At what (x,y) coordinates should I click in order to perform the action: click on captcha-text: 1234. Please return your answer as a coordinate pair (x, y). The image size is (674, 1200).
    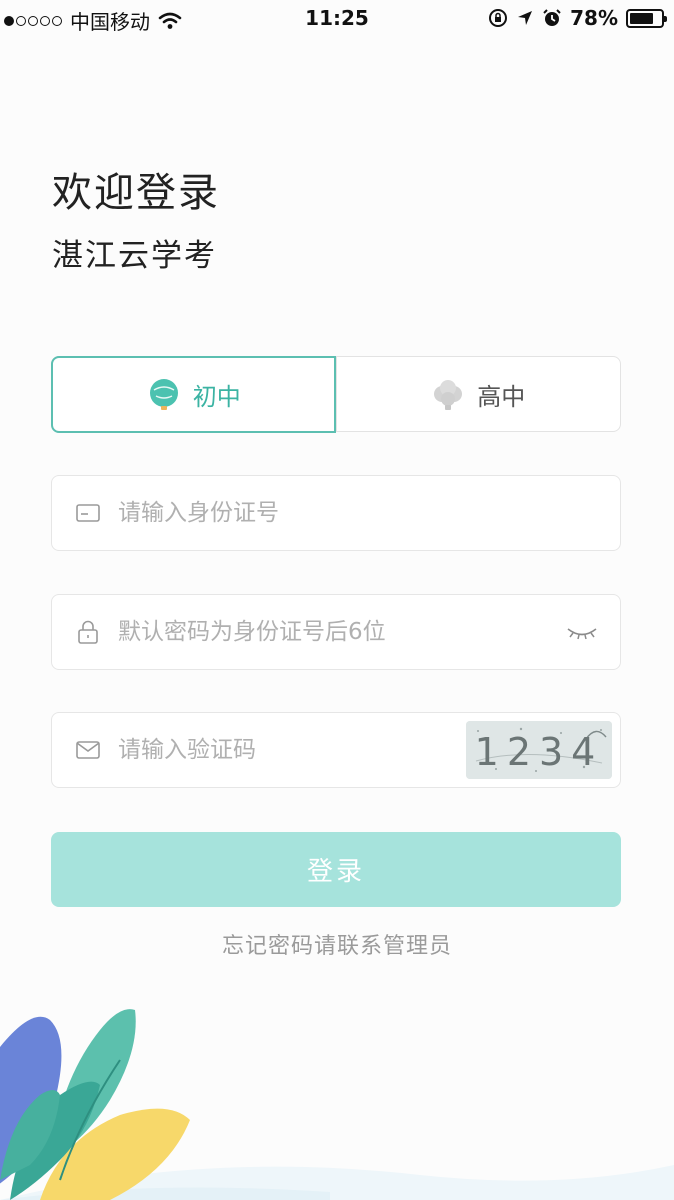
    Looking at the image, I should click on (539, 752).